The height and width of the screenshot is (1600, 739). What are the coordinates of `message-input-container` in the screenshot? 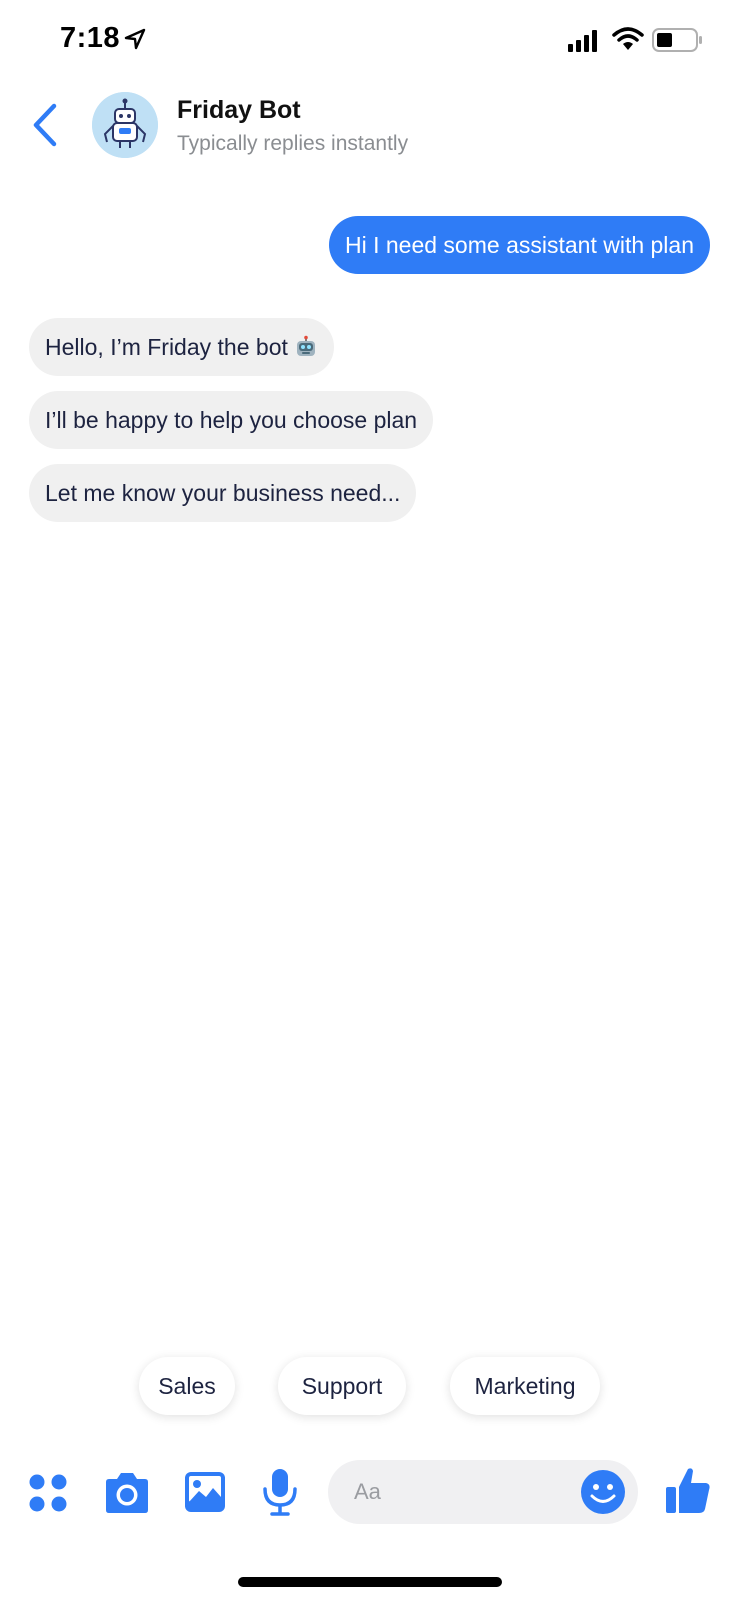 It's located at (483, 1492).